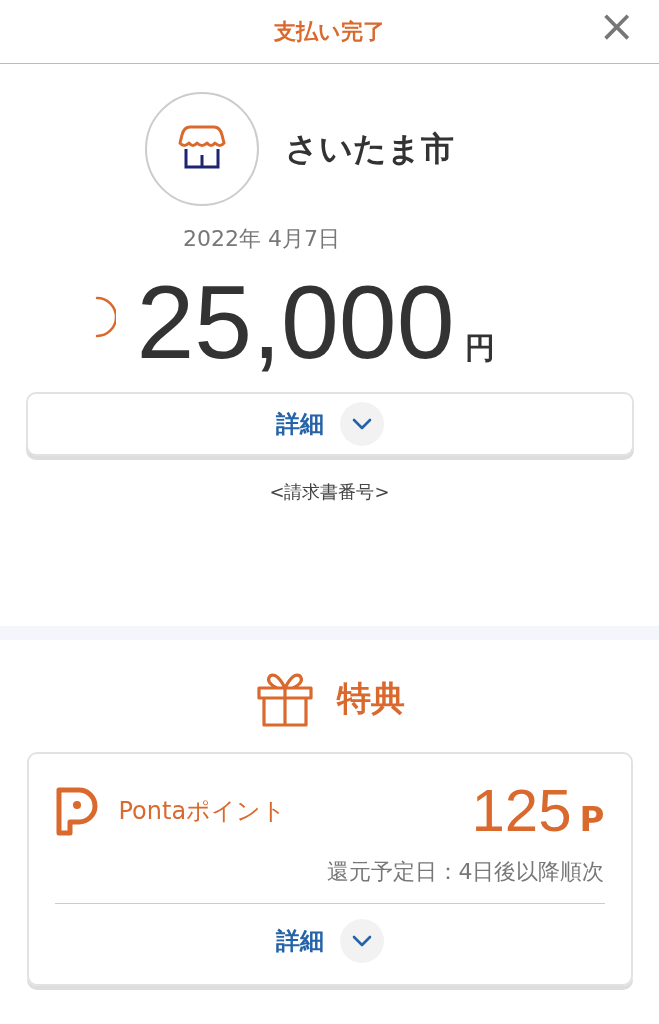 The image size is (659, 1024). Describe the element at coordinates (465, 872) in the screenshot. I see `payout-schedule: 還元予定日：4日後以降順次` at that location.